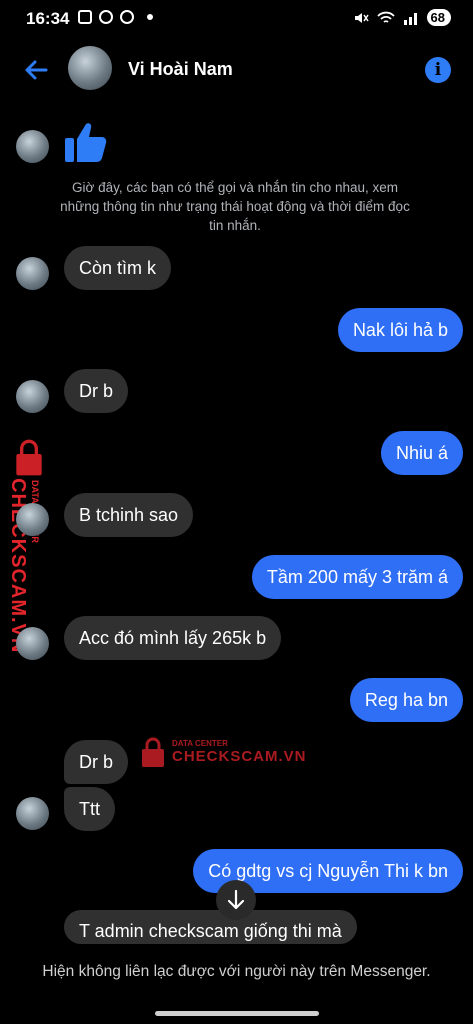 The width and height of the screenshot is (473, 1024). Describe the element at coordinates (236, 19) in the screenshot. I see `status-bar: 16:34 68` at that location.